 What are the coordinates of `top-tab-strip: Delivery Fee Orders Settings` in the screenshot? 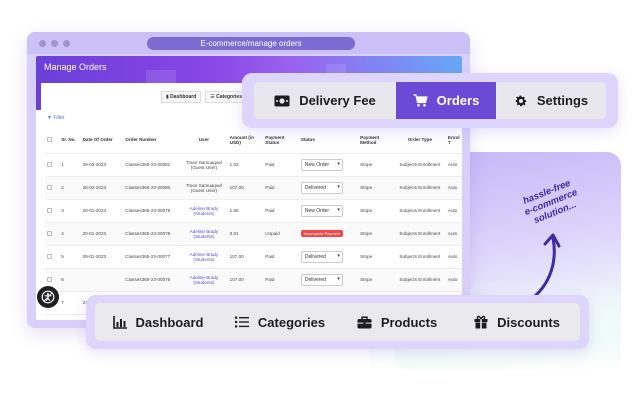 It's located at (430, 100).